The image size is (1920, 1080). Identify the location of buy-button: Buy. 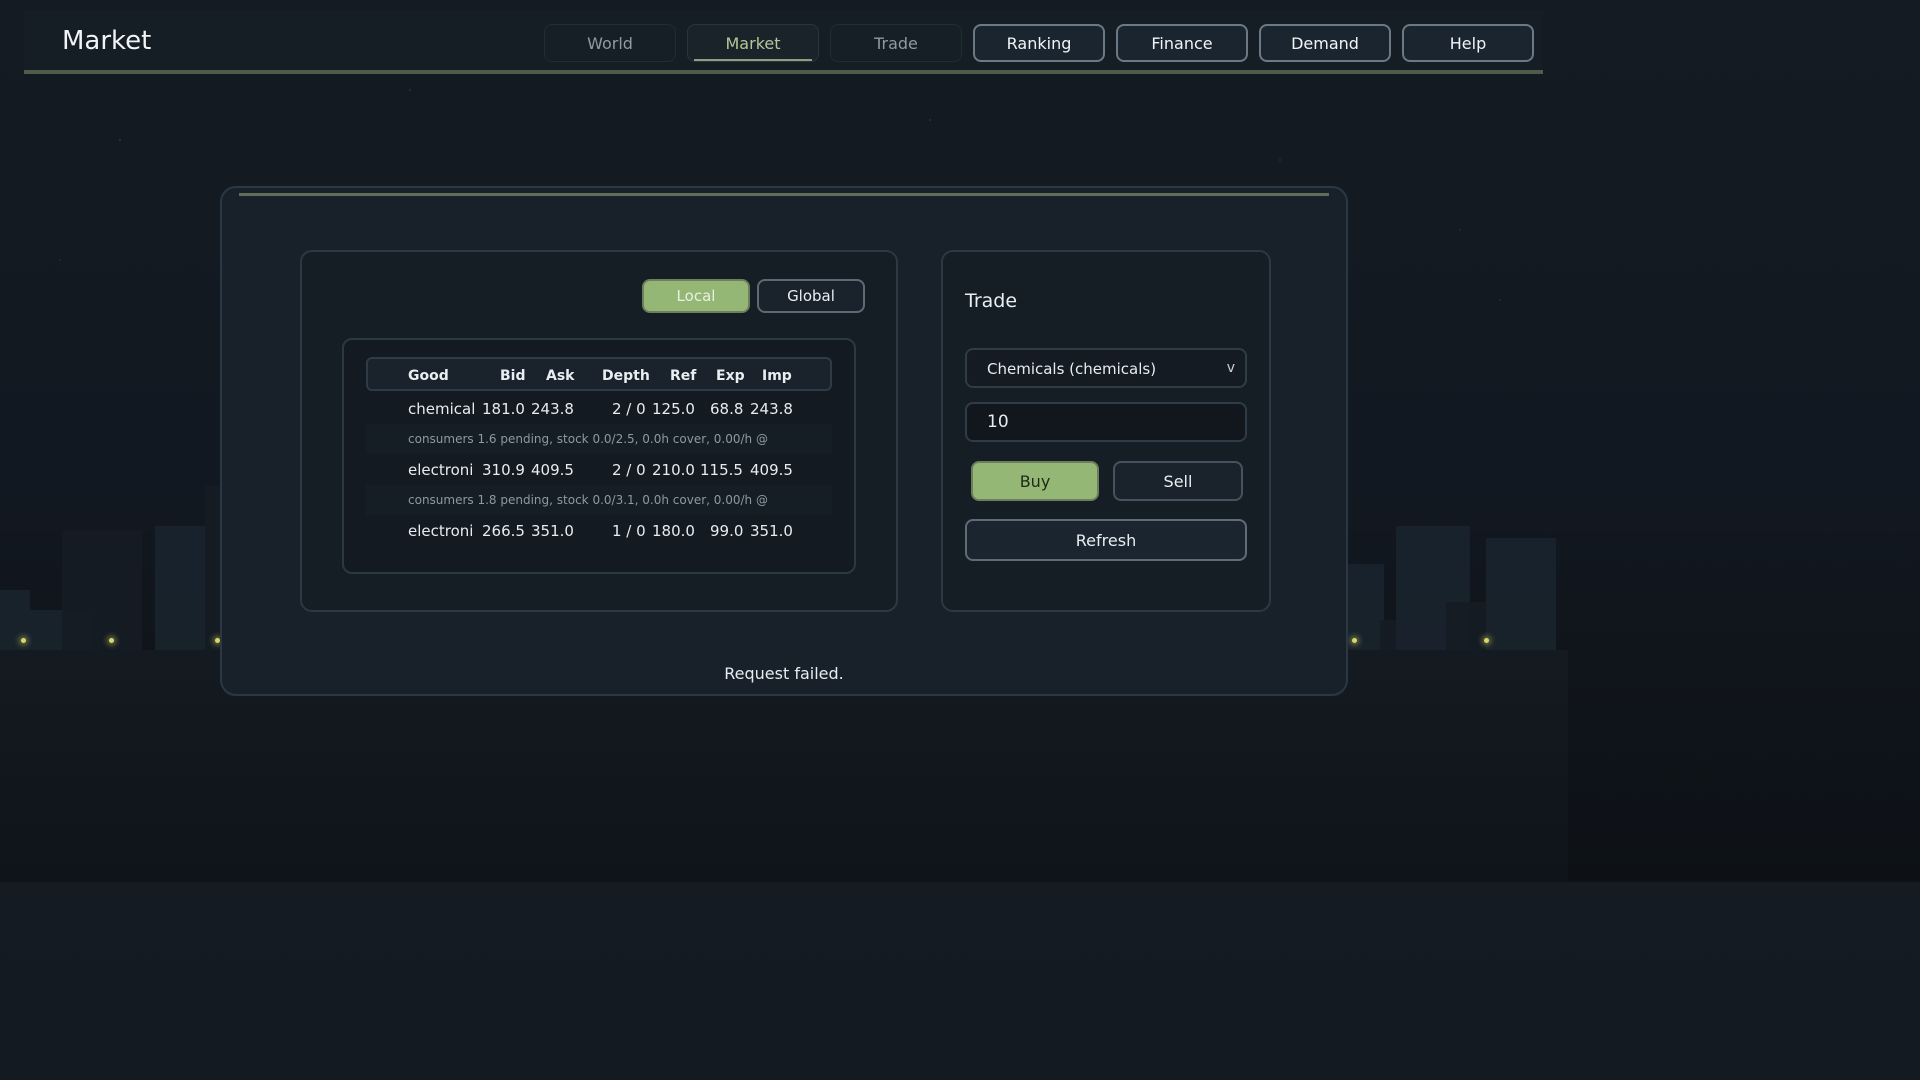
(1035, 481).